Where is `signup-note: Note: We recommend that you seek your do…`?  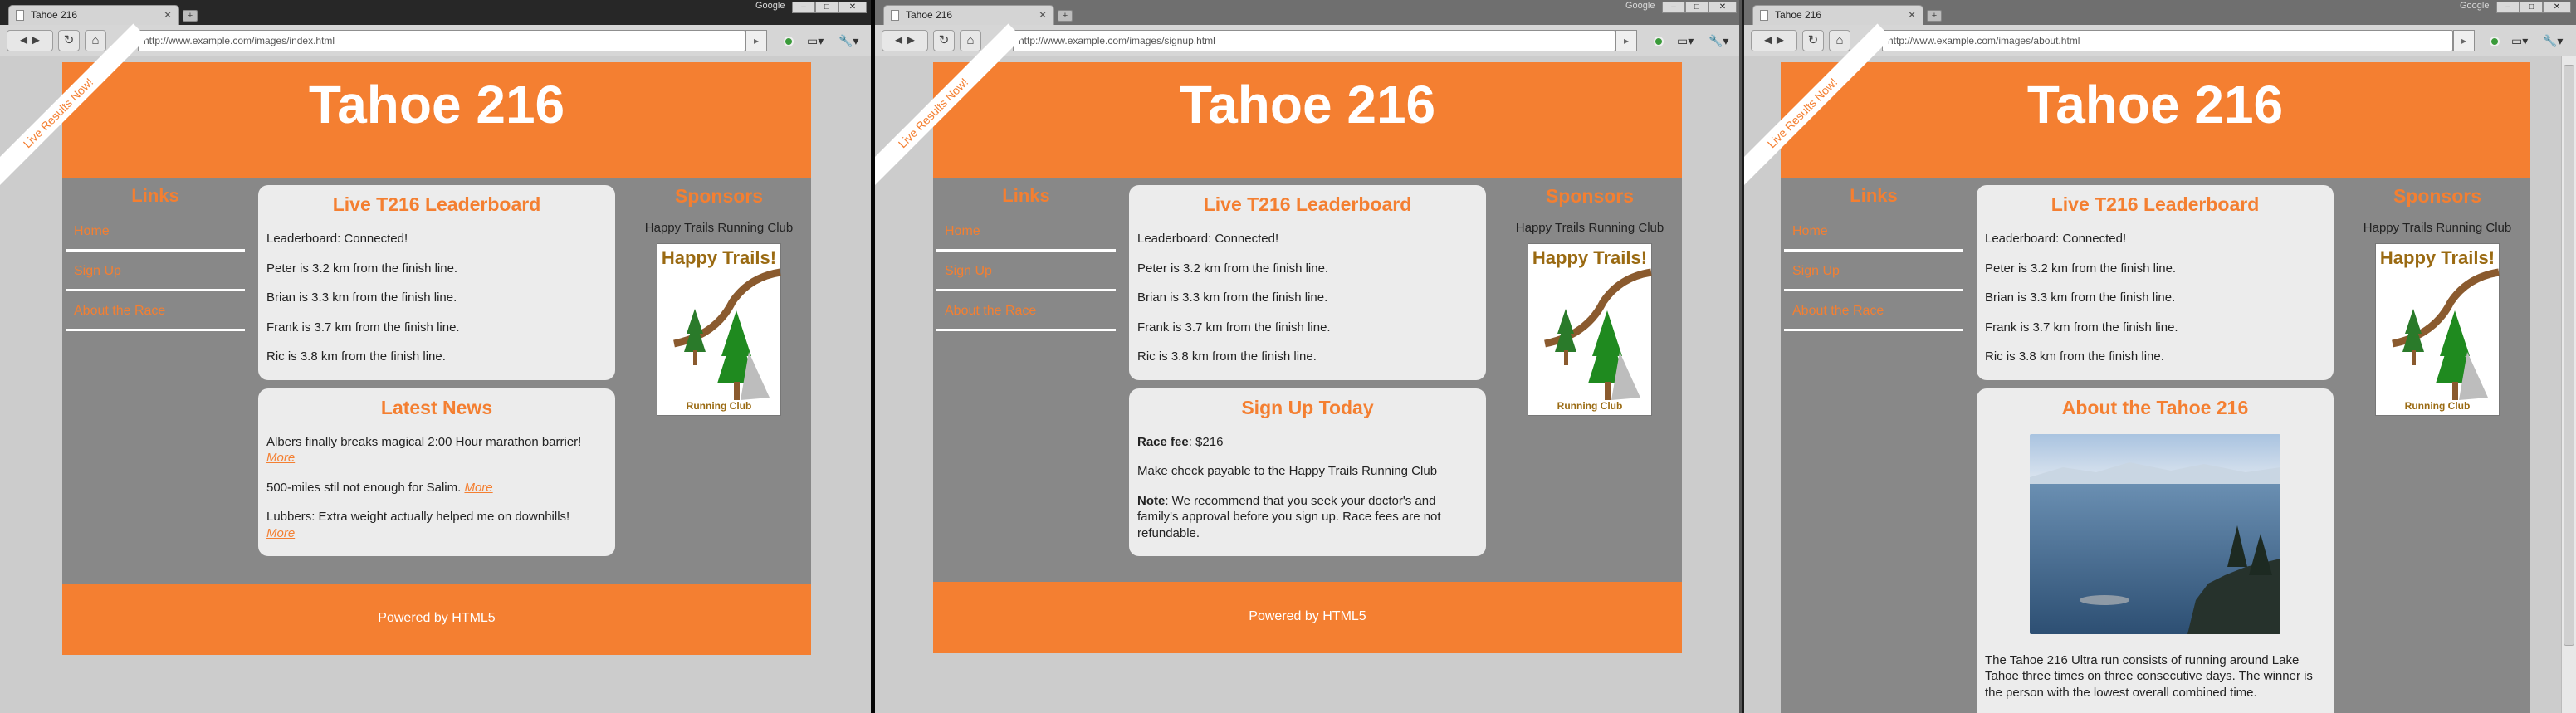
signup-note: Note: We recommend that you seek your do… is located at coordinates (1307, 517).